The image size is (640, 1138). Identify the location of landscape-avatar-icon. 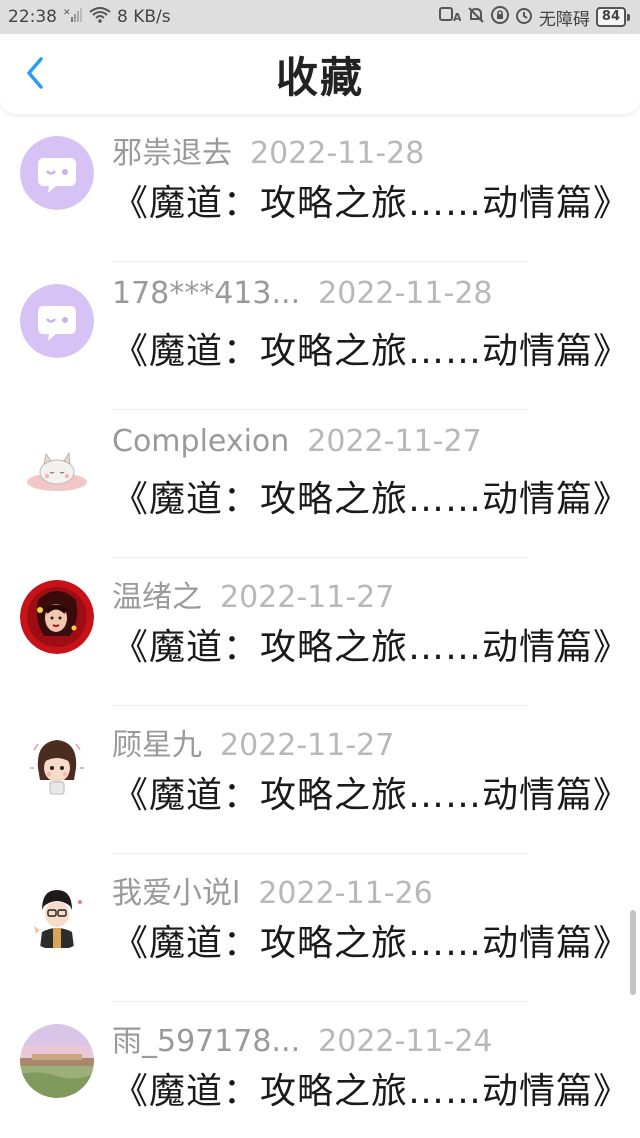
(57, 1061).